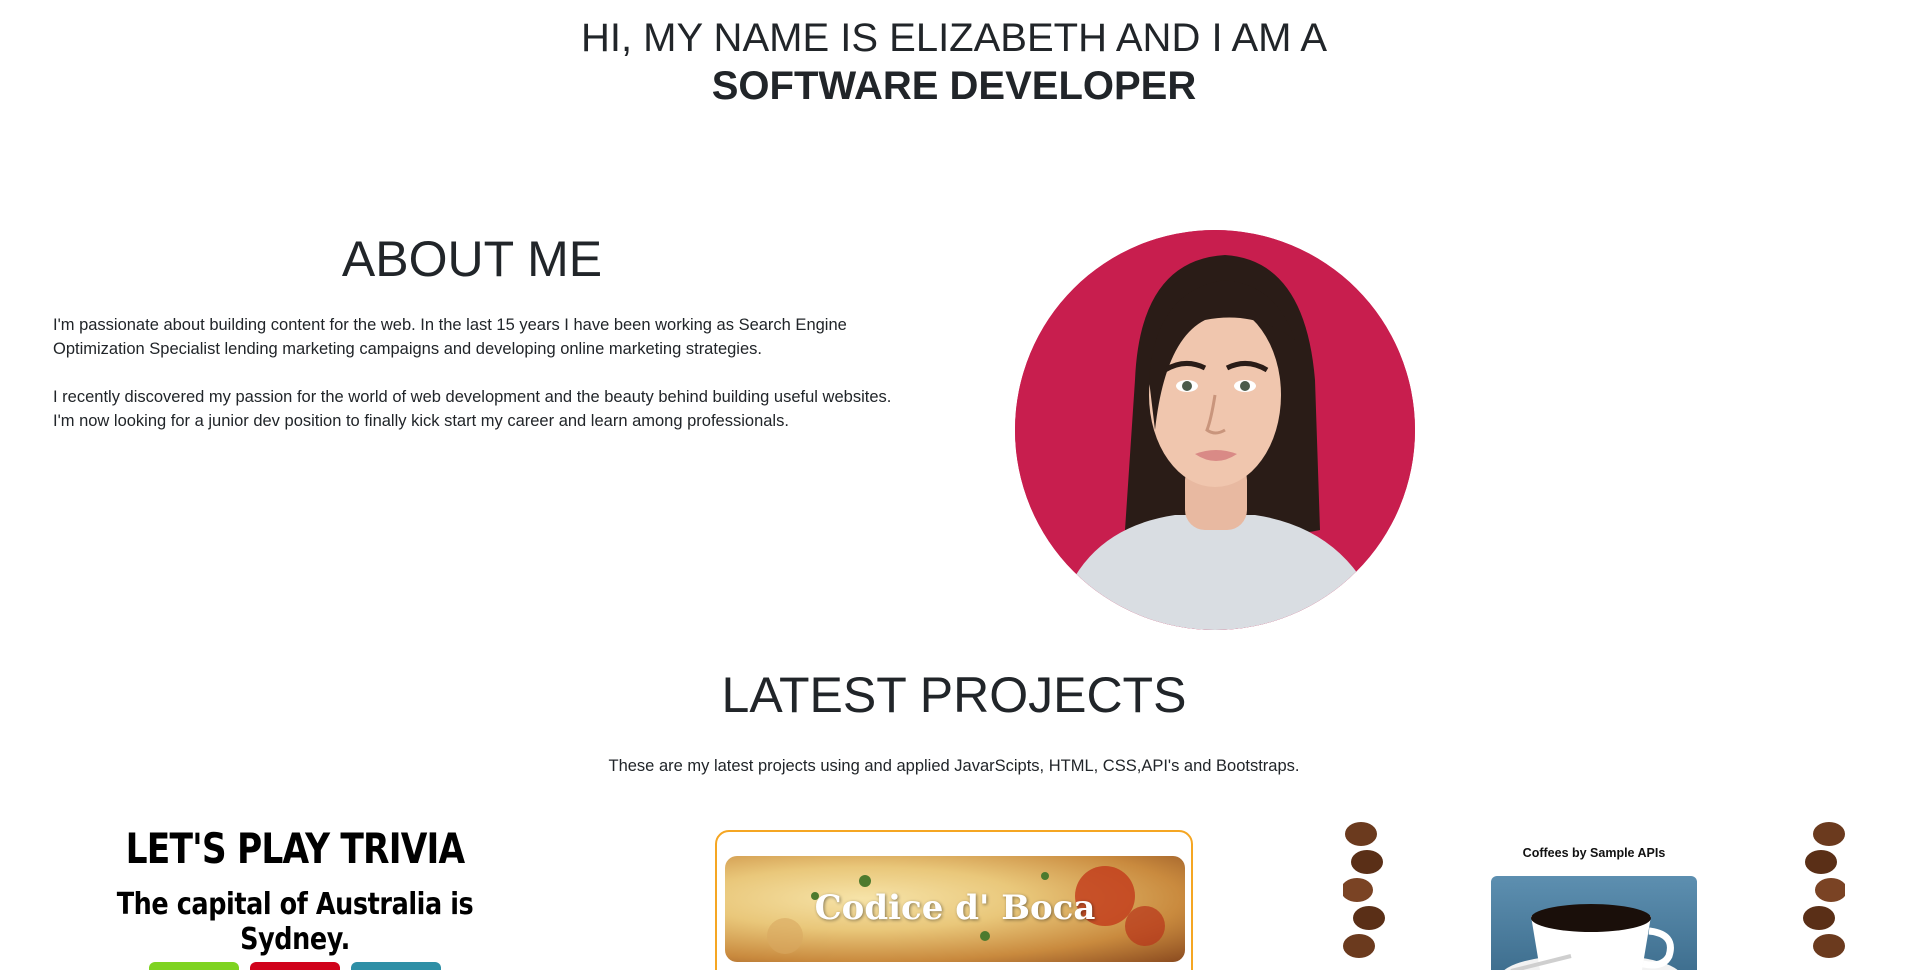  I want to click on trivia-title: LET'S PLAY TRIVIA, so click(295, 848).